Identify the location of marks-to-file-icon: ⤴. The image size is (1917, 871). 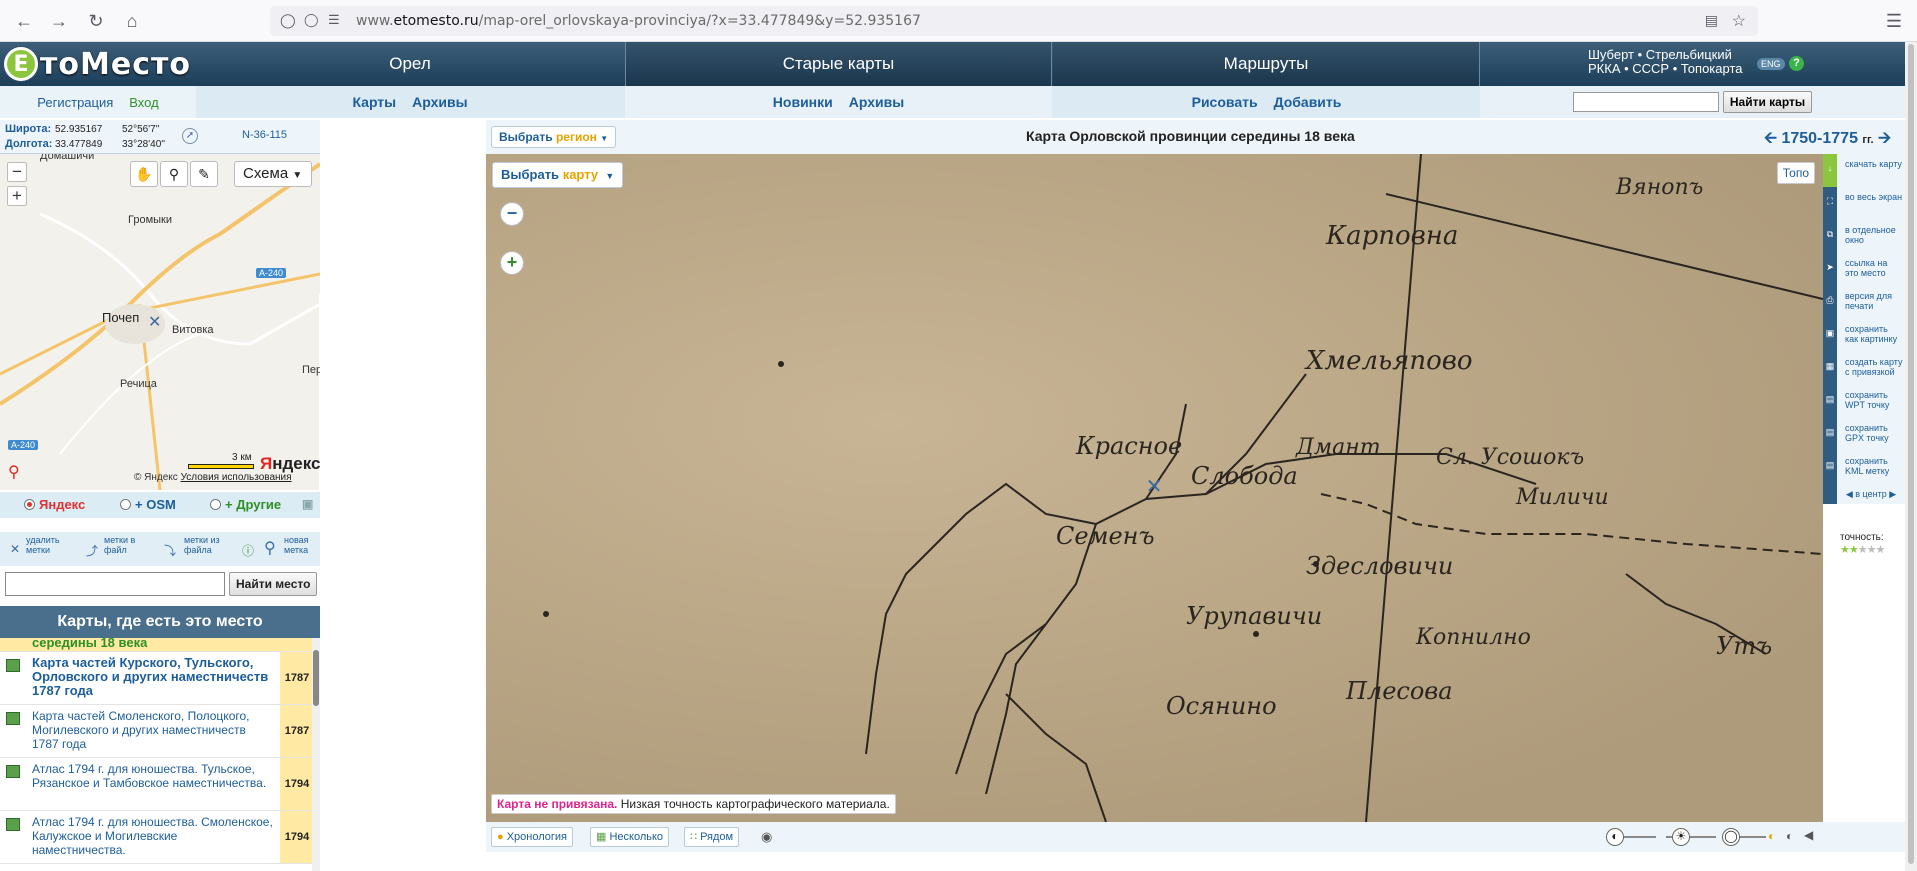
(92, 550).